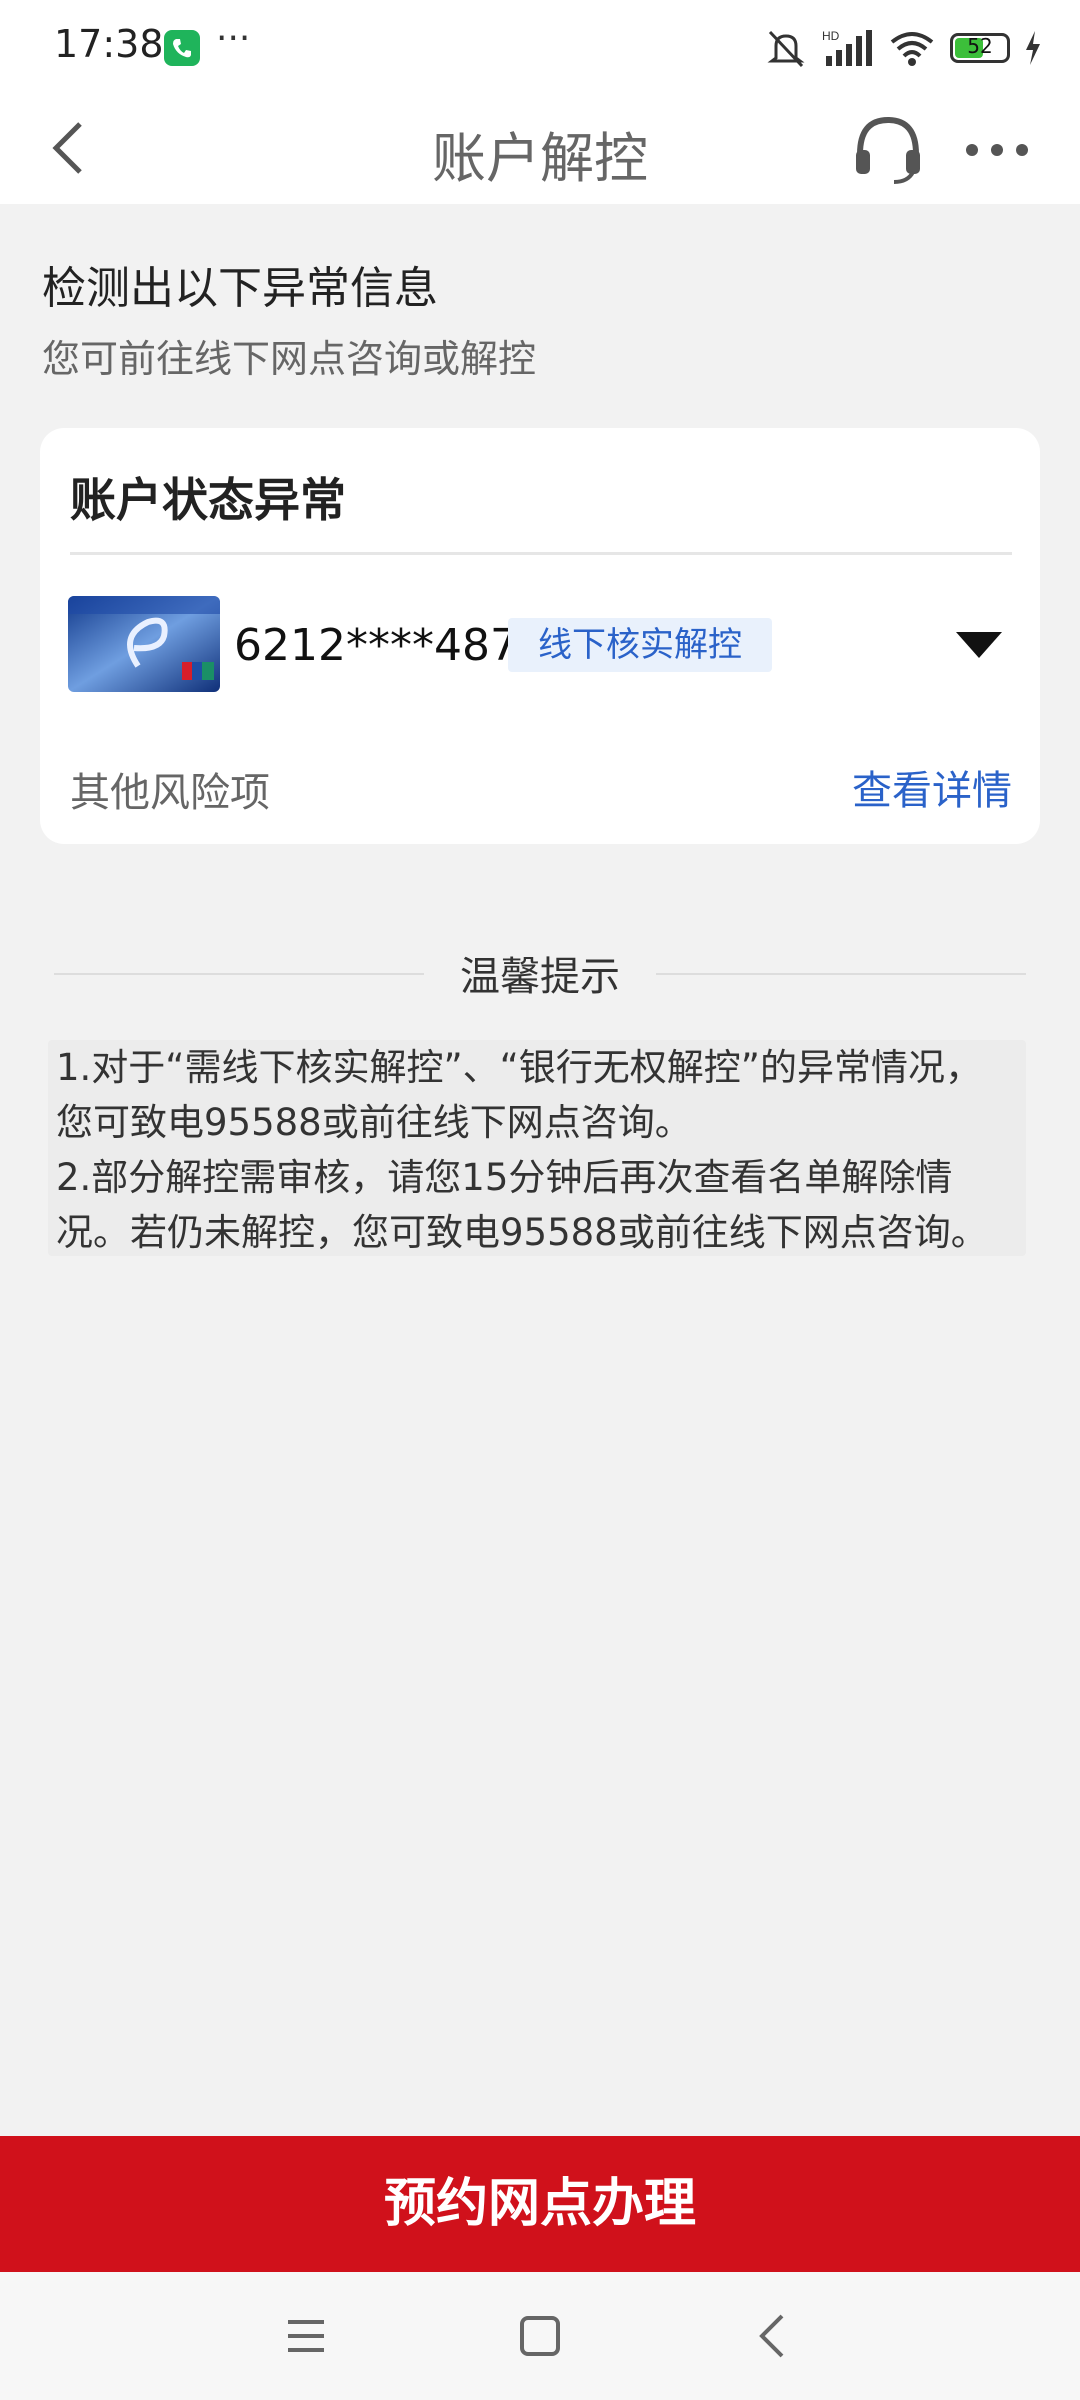  Describe the element at coordinates (233, 38) in the screenshot. I see `status-more-dots: ···` at that location.